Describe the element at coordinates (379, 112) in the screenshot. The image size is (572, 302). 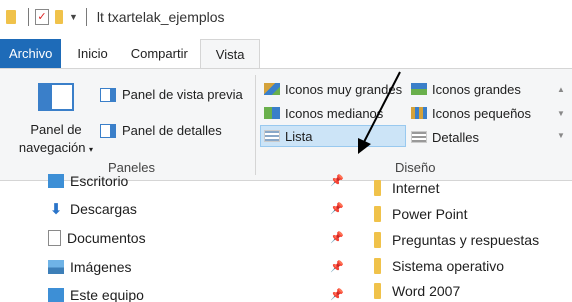
I see `annotation-arrow` at that location.